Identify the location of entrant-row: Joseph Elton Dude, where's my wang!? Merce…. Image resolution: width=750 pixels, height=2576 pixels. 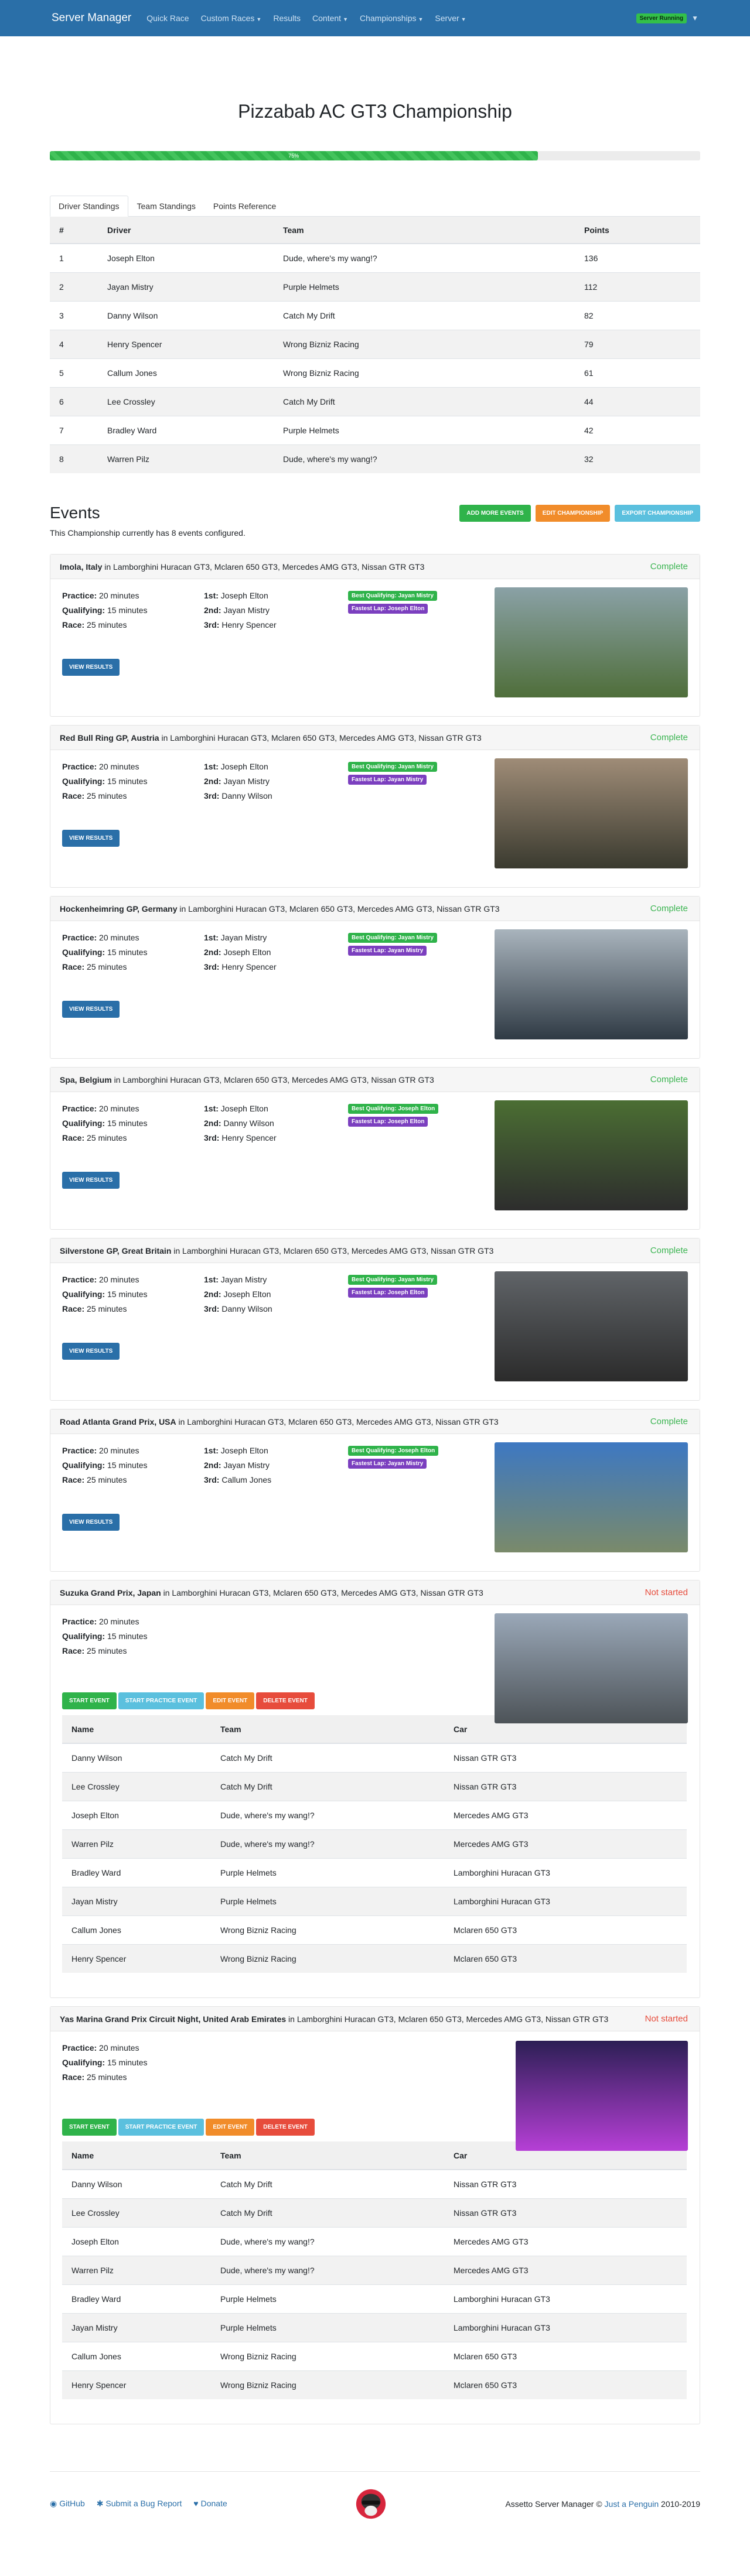
(375, 1814).